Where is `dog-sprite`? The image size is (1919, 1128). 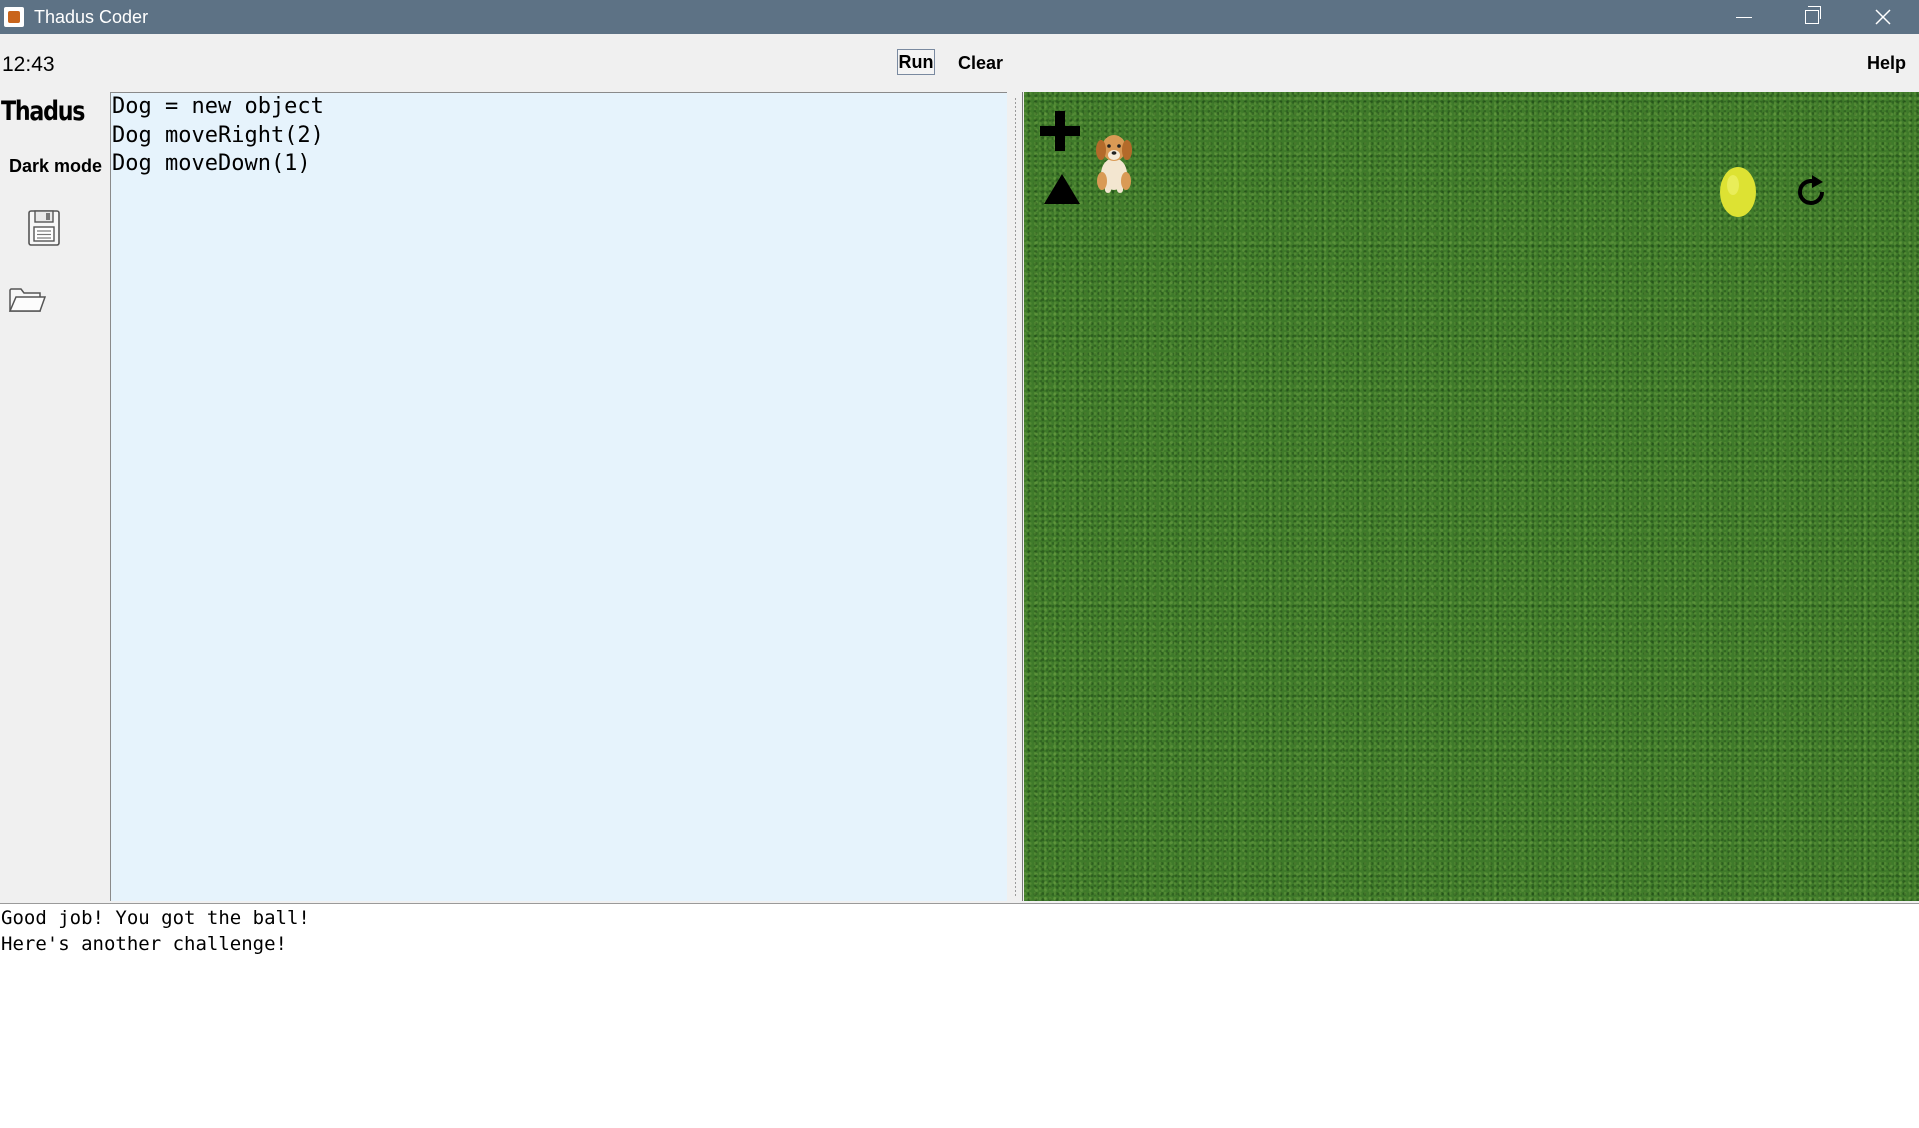
dog-sprite is located at coordinates (1114, 164).